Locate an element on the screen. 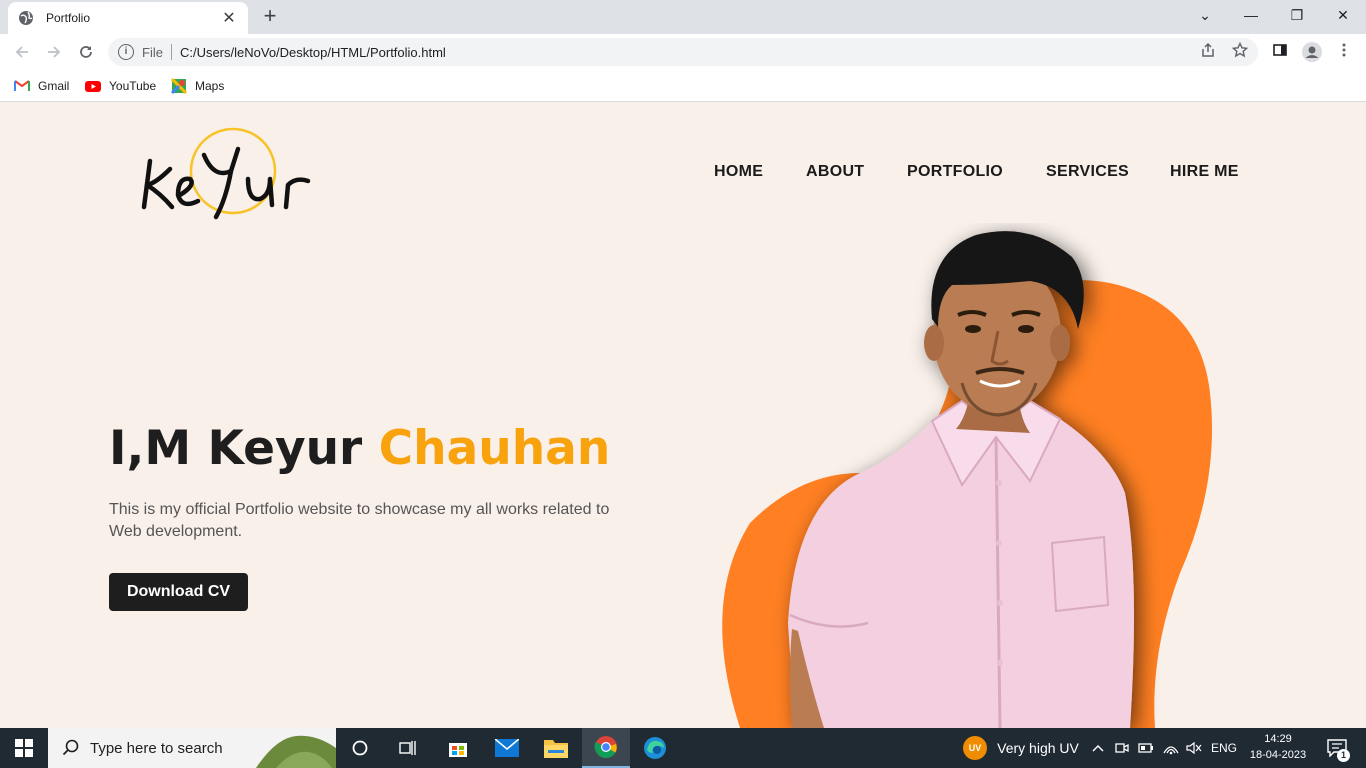 This screenshot has width=1366, height=768. weather-uv-badge: UV is located at coordinates (975, 748).